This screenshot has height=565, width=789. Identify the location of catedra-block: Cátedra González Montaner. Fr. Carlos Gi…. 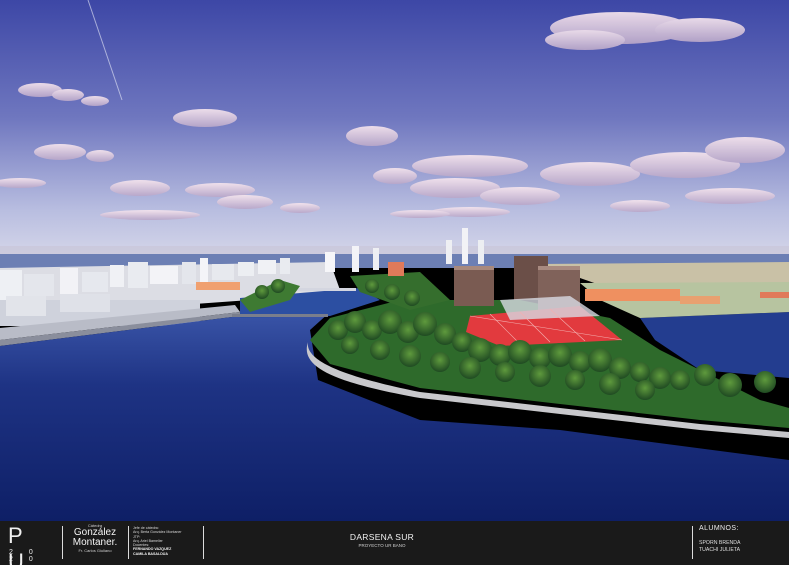
(95, 538).